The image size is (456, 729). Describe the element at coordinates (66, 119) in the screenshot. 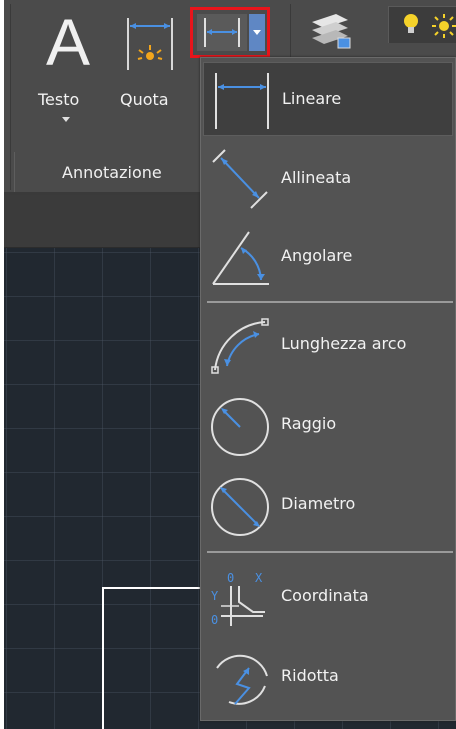

I see `text-dropdown-caret-icon` at that location.